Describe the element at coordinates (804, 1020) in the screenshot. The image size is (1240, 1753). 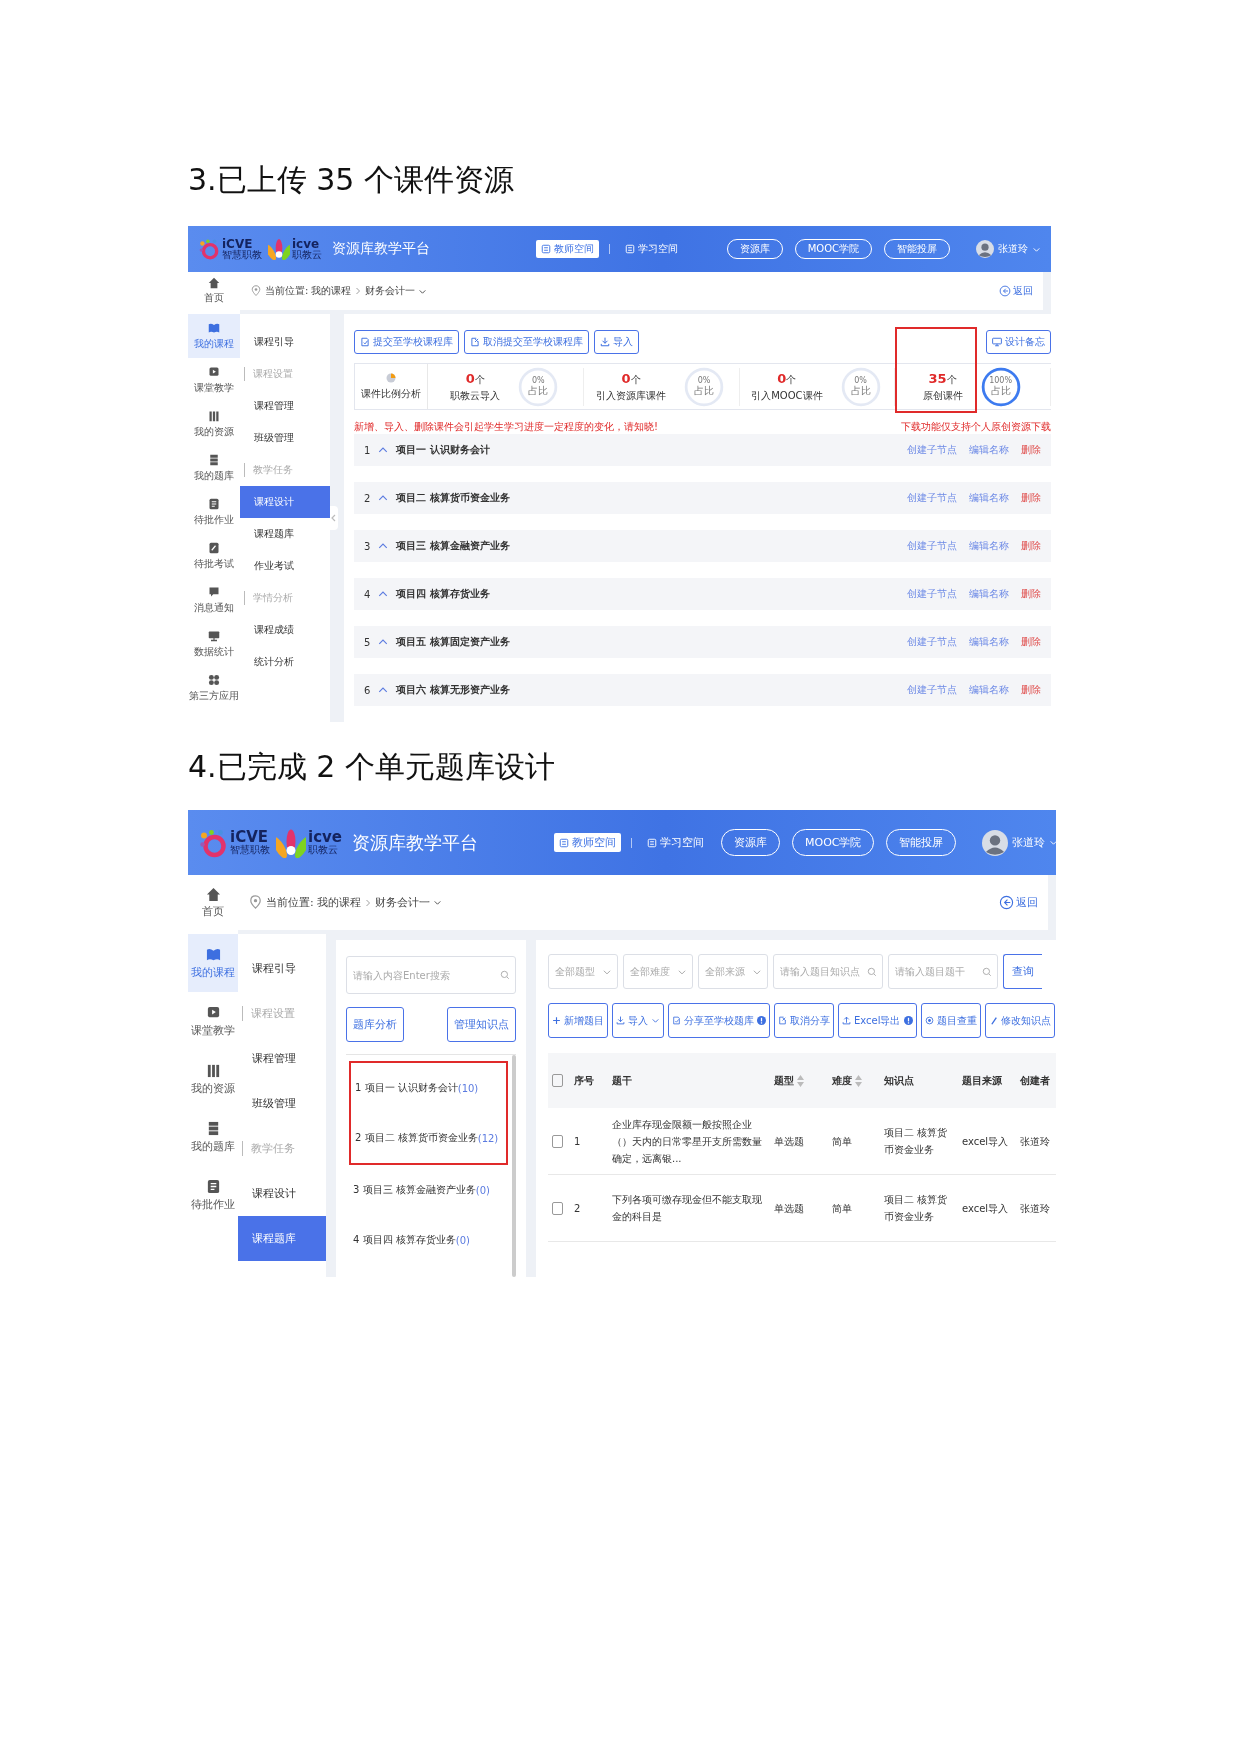
I see `toolbar-button: 取消分享` at that location.